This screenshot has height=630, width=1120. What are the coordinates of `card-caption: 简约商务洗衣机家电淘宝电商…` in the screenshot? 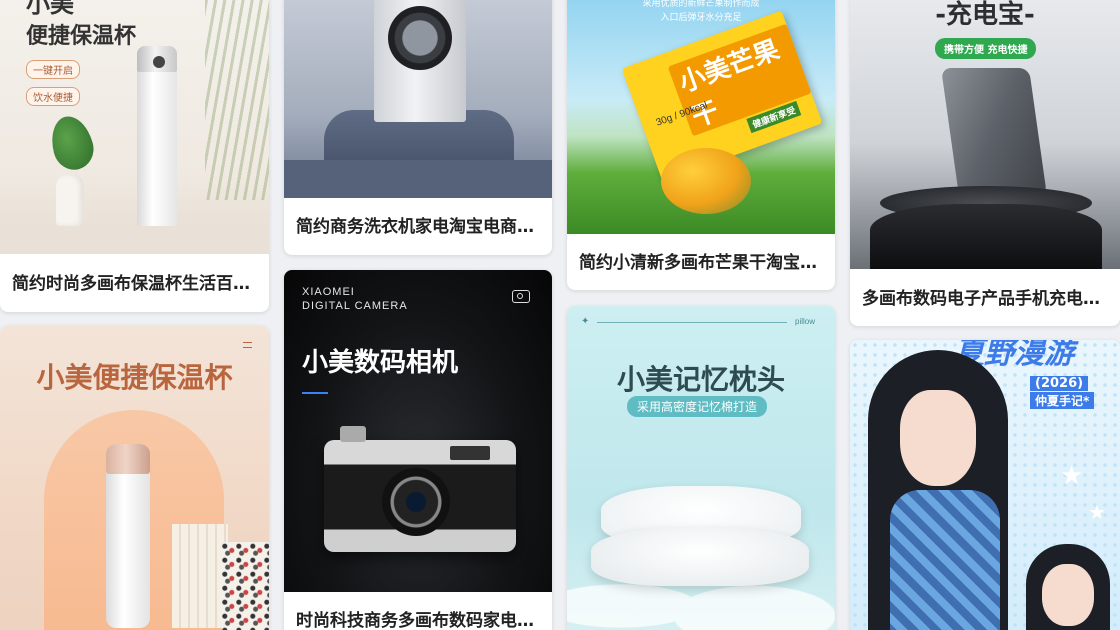 It's located at (415, 227).